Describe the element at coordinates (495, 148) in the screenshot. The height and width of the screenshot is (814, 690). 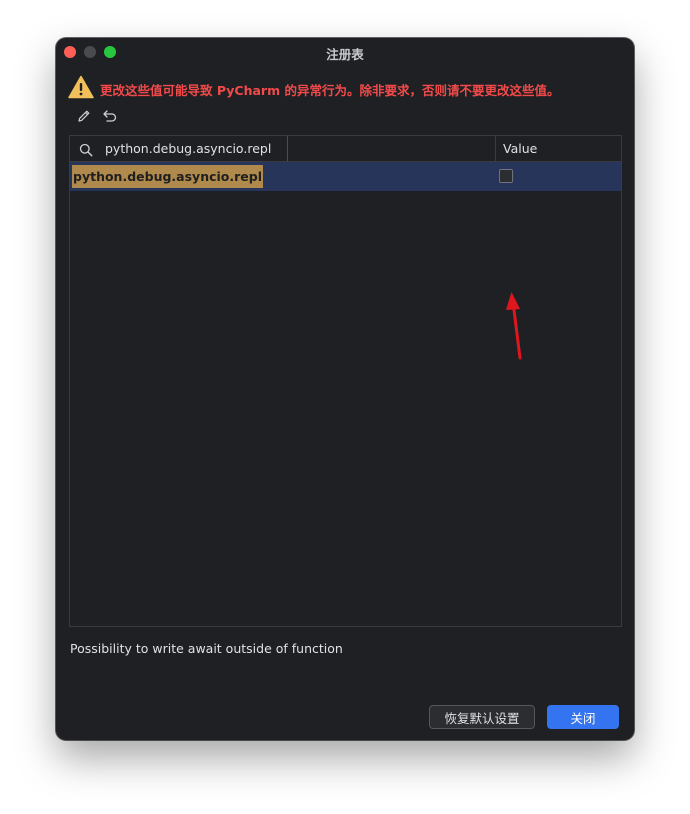
I see `column-divider` at that location.